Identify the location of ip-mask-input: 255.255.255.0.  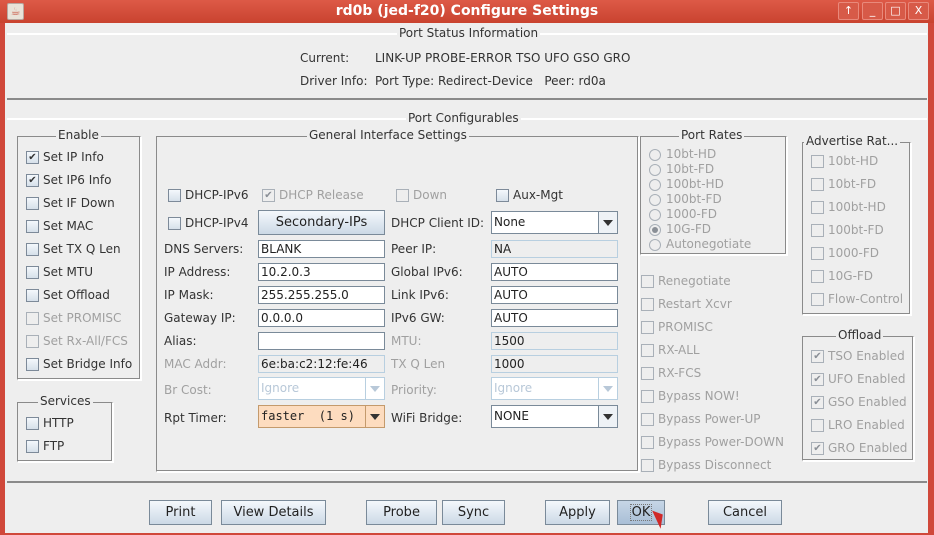
(321, 295).